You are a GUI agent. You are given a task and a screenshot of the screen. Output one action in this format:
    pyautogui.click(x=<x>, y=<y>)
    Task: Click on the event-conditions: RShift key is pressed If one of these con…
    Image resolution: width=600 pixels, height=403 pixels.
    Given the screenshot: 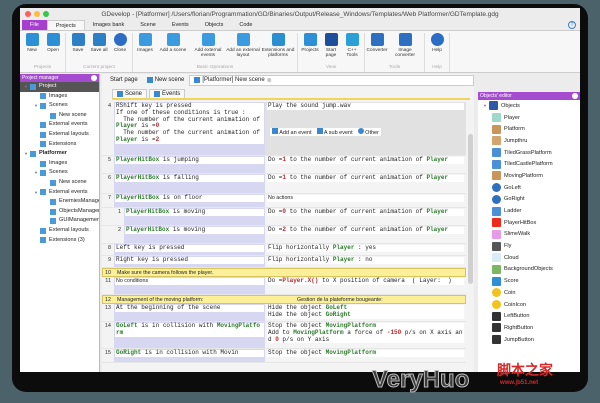 What is the action you would take?
    pyautogui.click(x=189, y=128)
    